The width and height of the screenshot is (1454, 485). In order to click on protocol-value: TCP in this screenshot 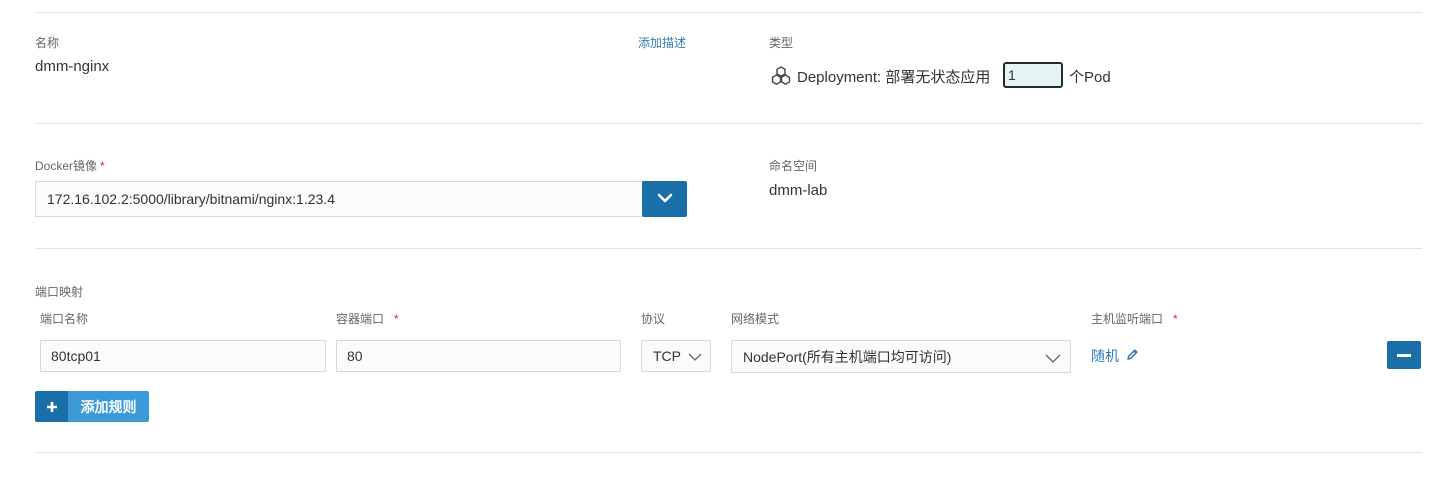, I will do `click(667, 356)`.